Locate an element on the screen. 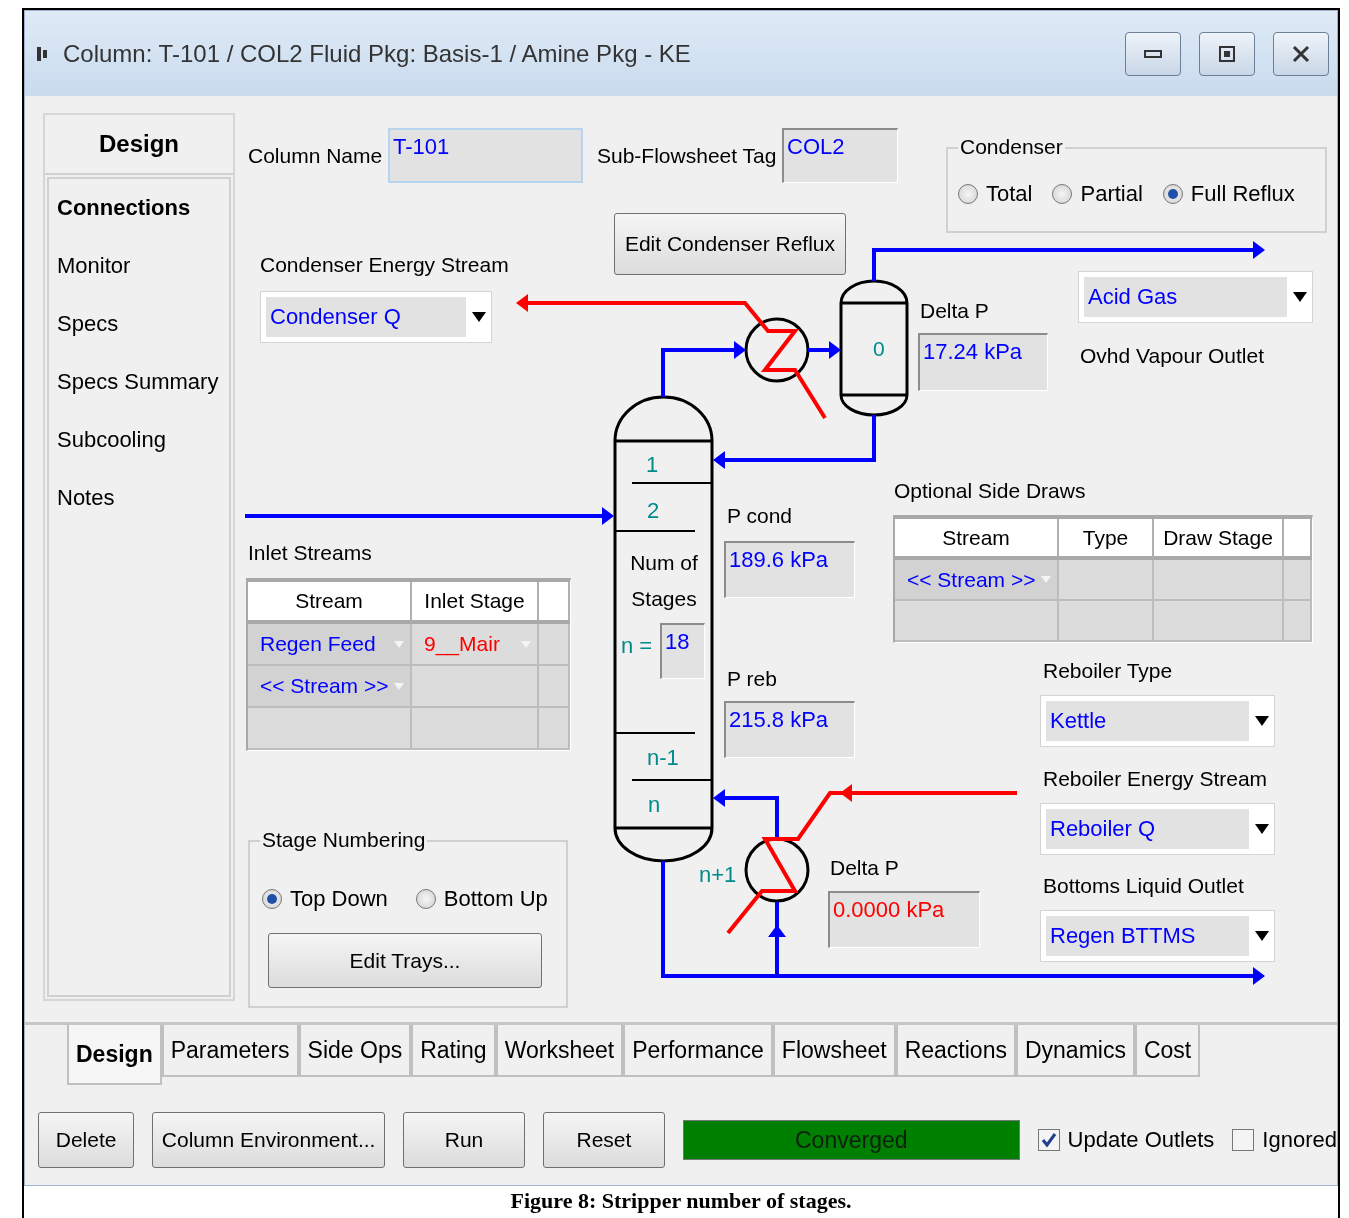 This screenshot has height=1218, width=1349. sidebar-item: Connections is located at coordinates (139, 212).